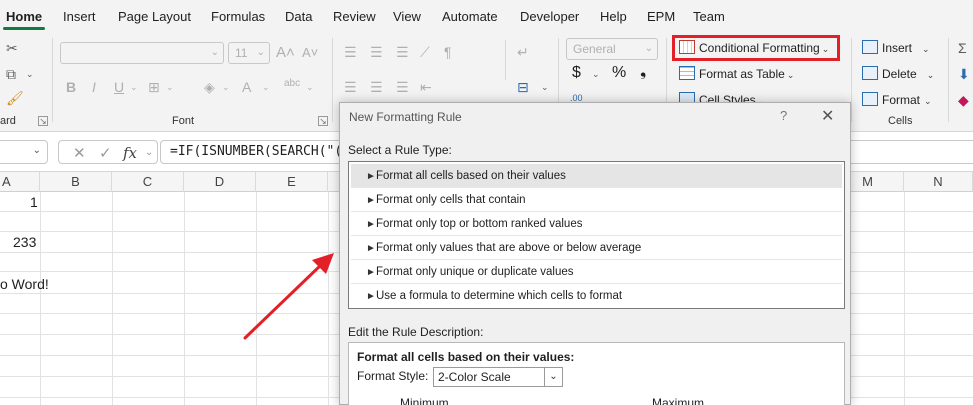 The height and width of the screenshot is (405, 973). I want to click on font-size-dropdown: 11 ⌄, so click(249, 53).